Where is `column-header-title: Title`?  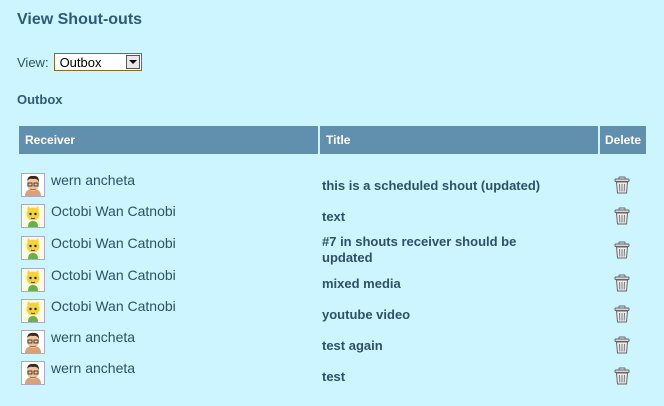
column-header-title: Title is located at coordinates (459, 140).